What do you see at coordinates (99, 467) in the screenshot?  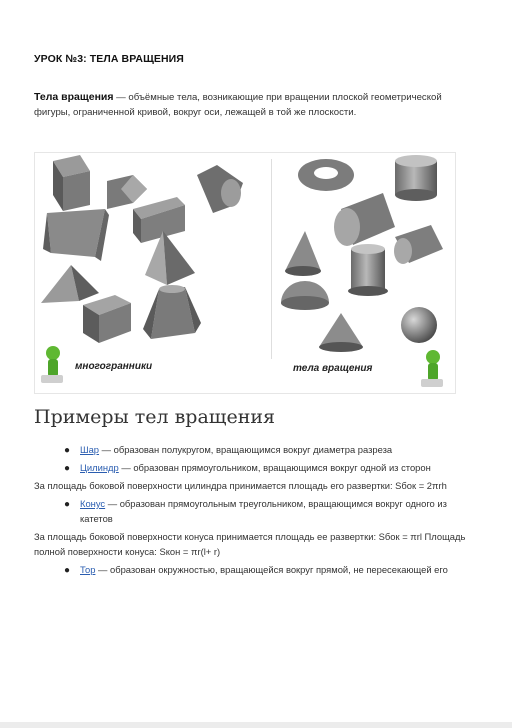 I see `cylinder-link: Цилиндр` at bounding box center [99, 467].